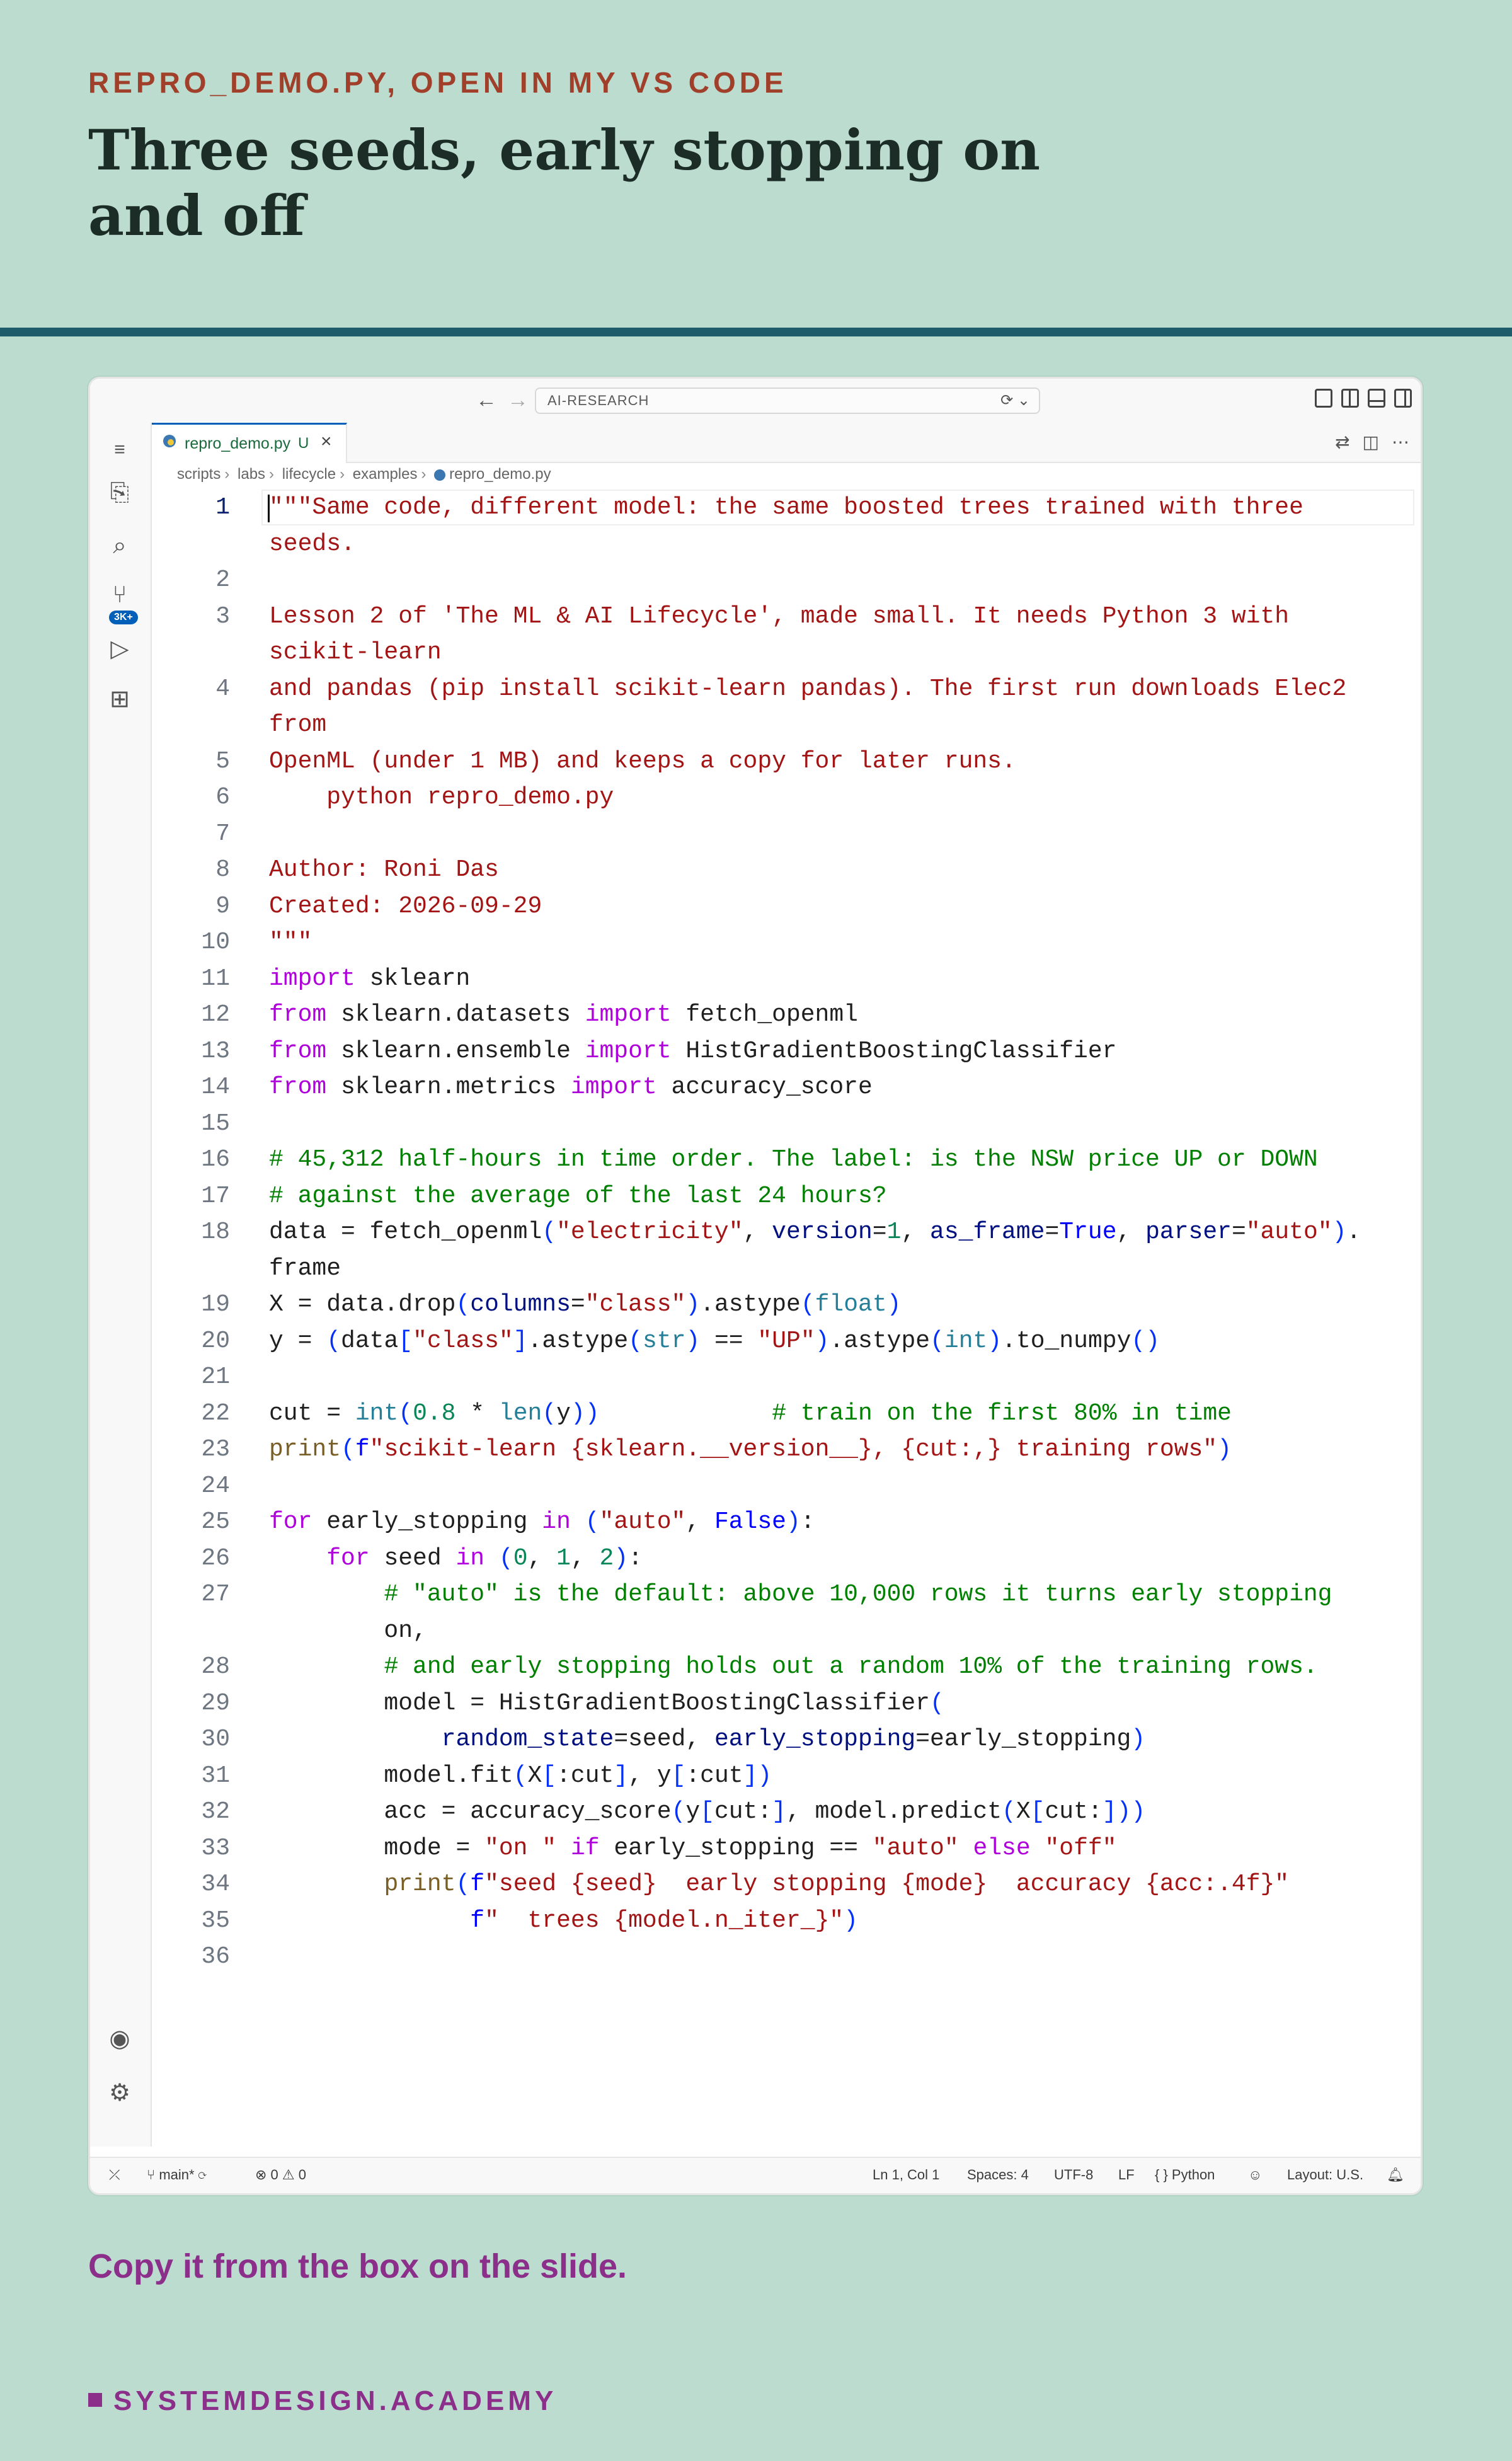 The height and width of the screenshot is (2461, 1512). What do you see at coordinates (222, 870) in the screenshot?
I see `line-number: 8` at bounding box center [222, 870].